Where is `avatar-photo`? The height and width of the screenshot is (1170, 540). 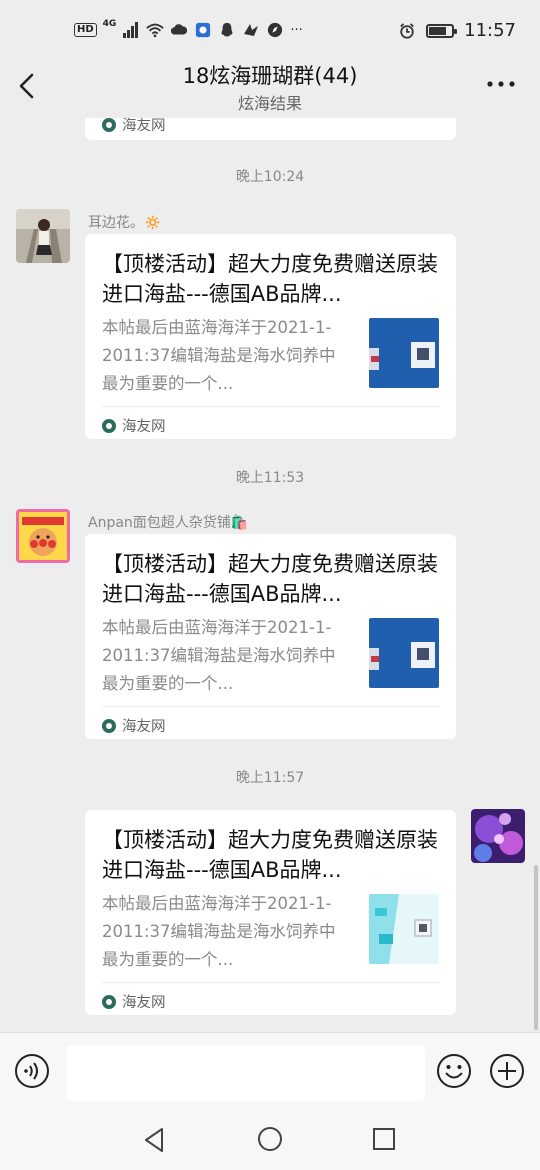 avatar-photo is located at coordinates (43, 236).